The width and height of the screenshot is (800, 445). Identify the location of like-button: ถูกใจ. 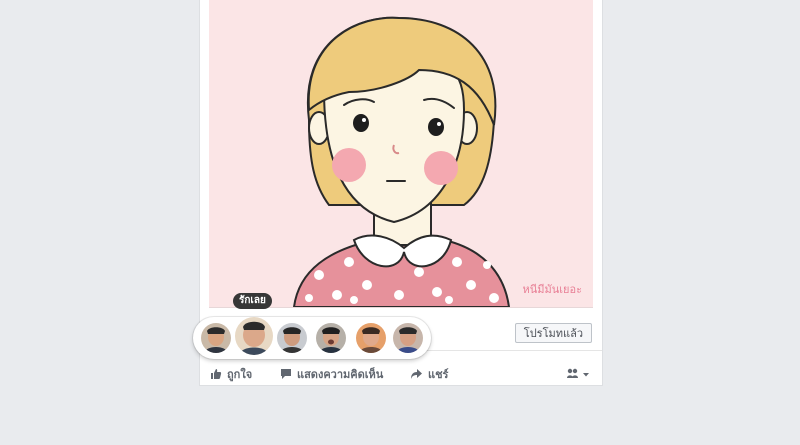
(231, 374).